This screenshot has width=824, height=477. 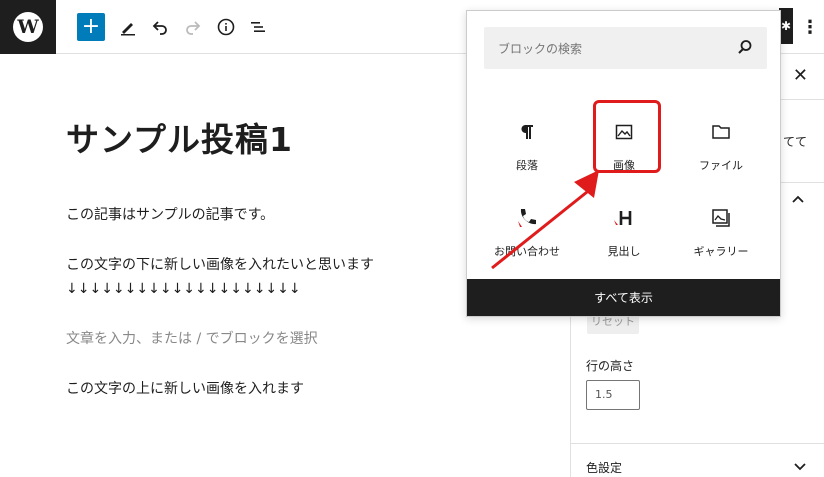 I want to click on block-paragraph: 段落, so click(x=527, y=143).